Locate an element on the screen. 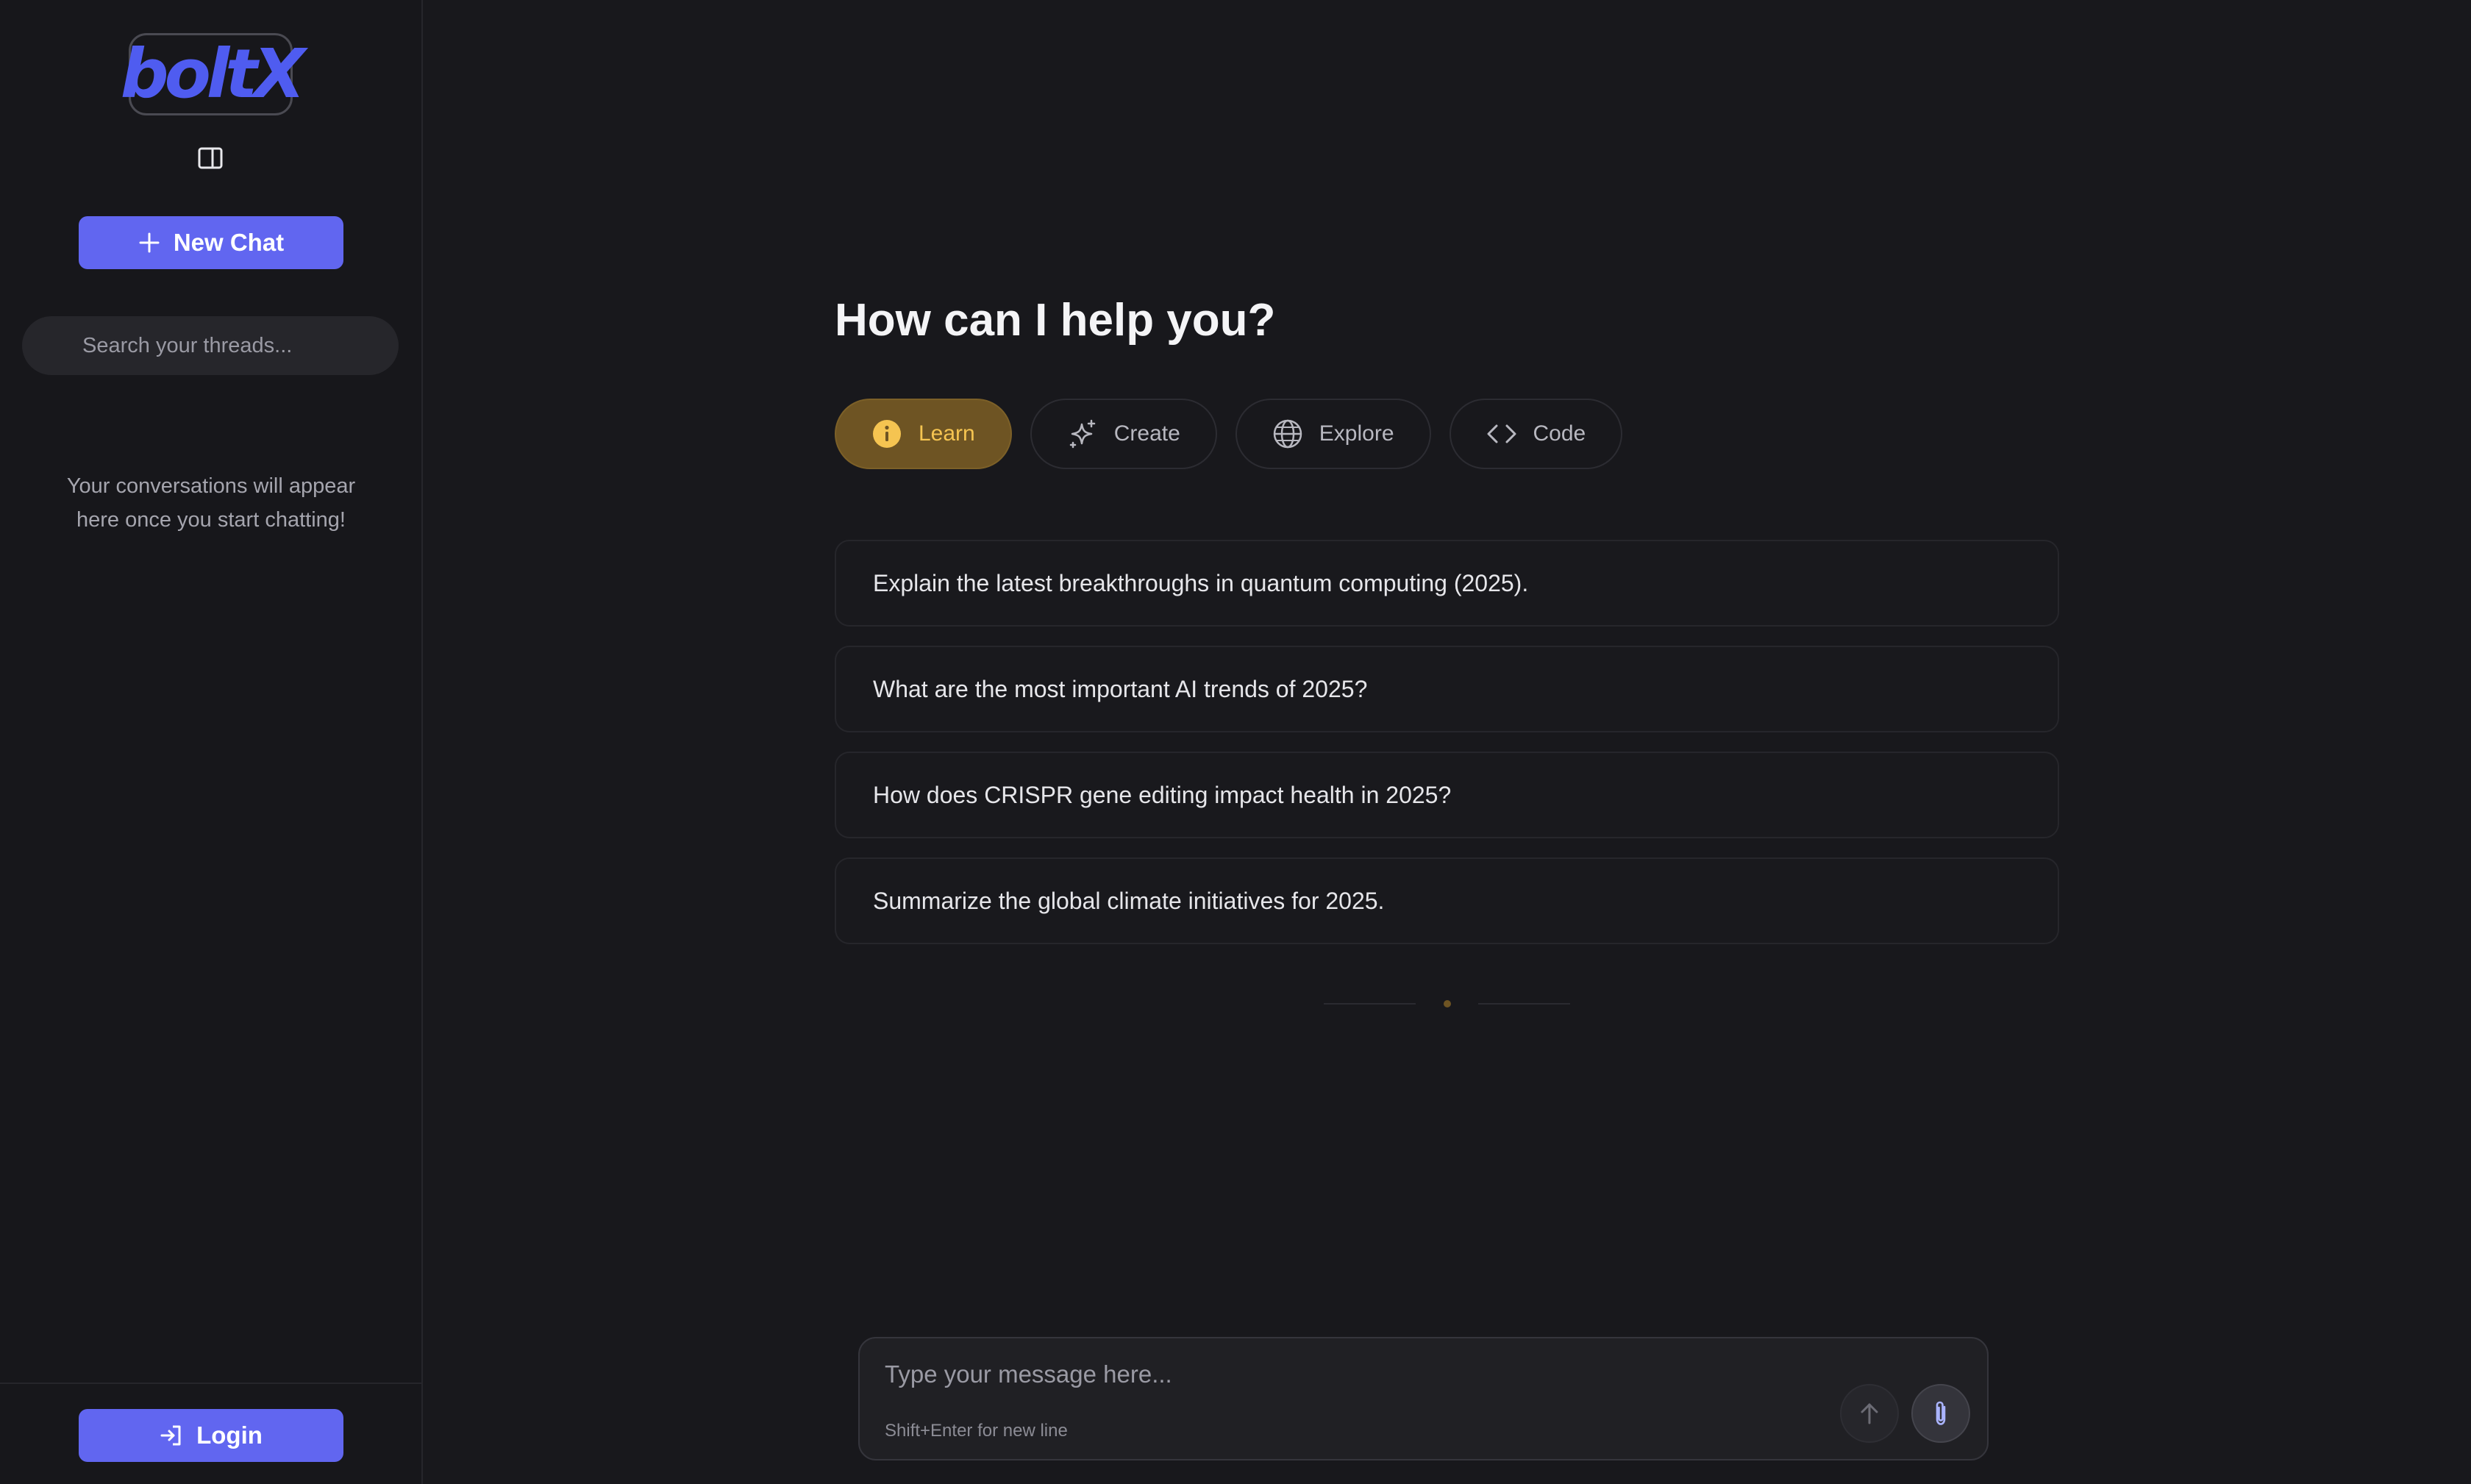 The height and width of the screenshot is (1484, 2471). thread-search is located at coordinates (211, 345).